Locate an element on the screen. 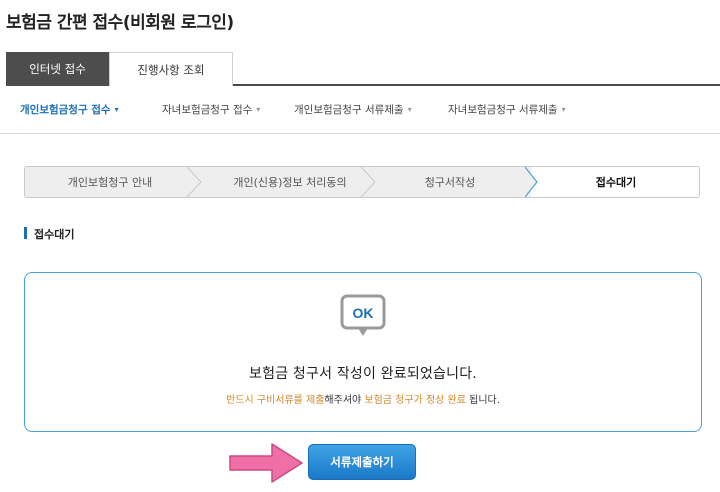  step-claim-form: 청구서작성 is located at coordinates (450, 182).